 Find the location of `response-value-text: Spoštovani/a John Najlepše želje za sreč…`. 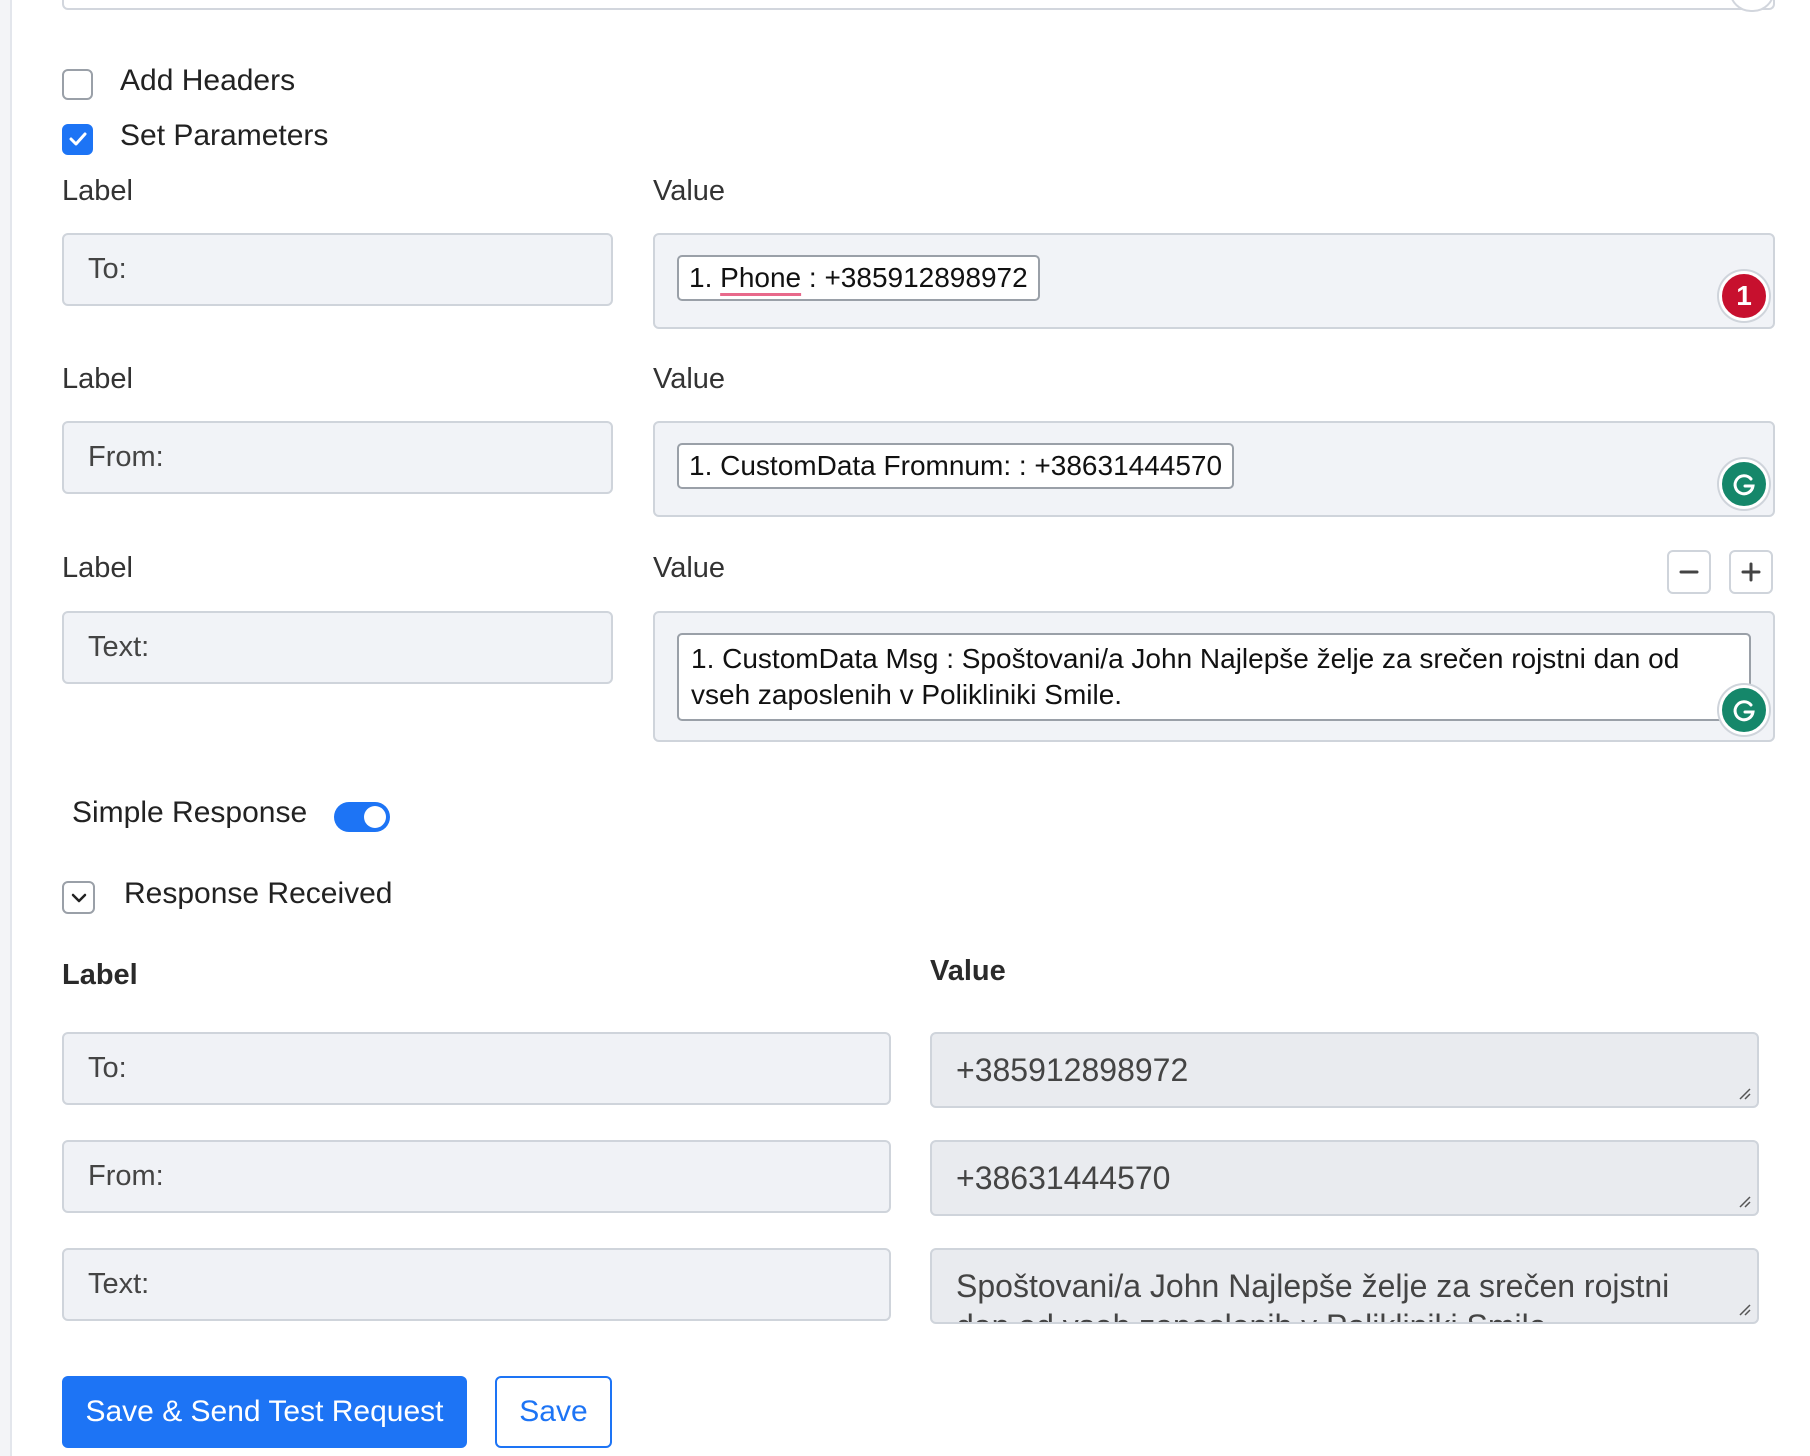

response-value-text: Spoštovani/a John Najlepše želje za sreč… is located at coordinates (1313, 1295).